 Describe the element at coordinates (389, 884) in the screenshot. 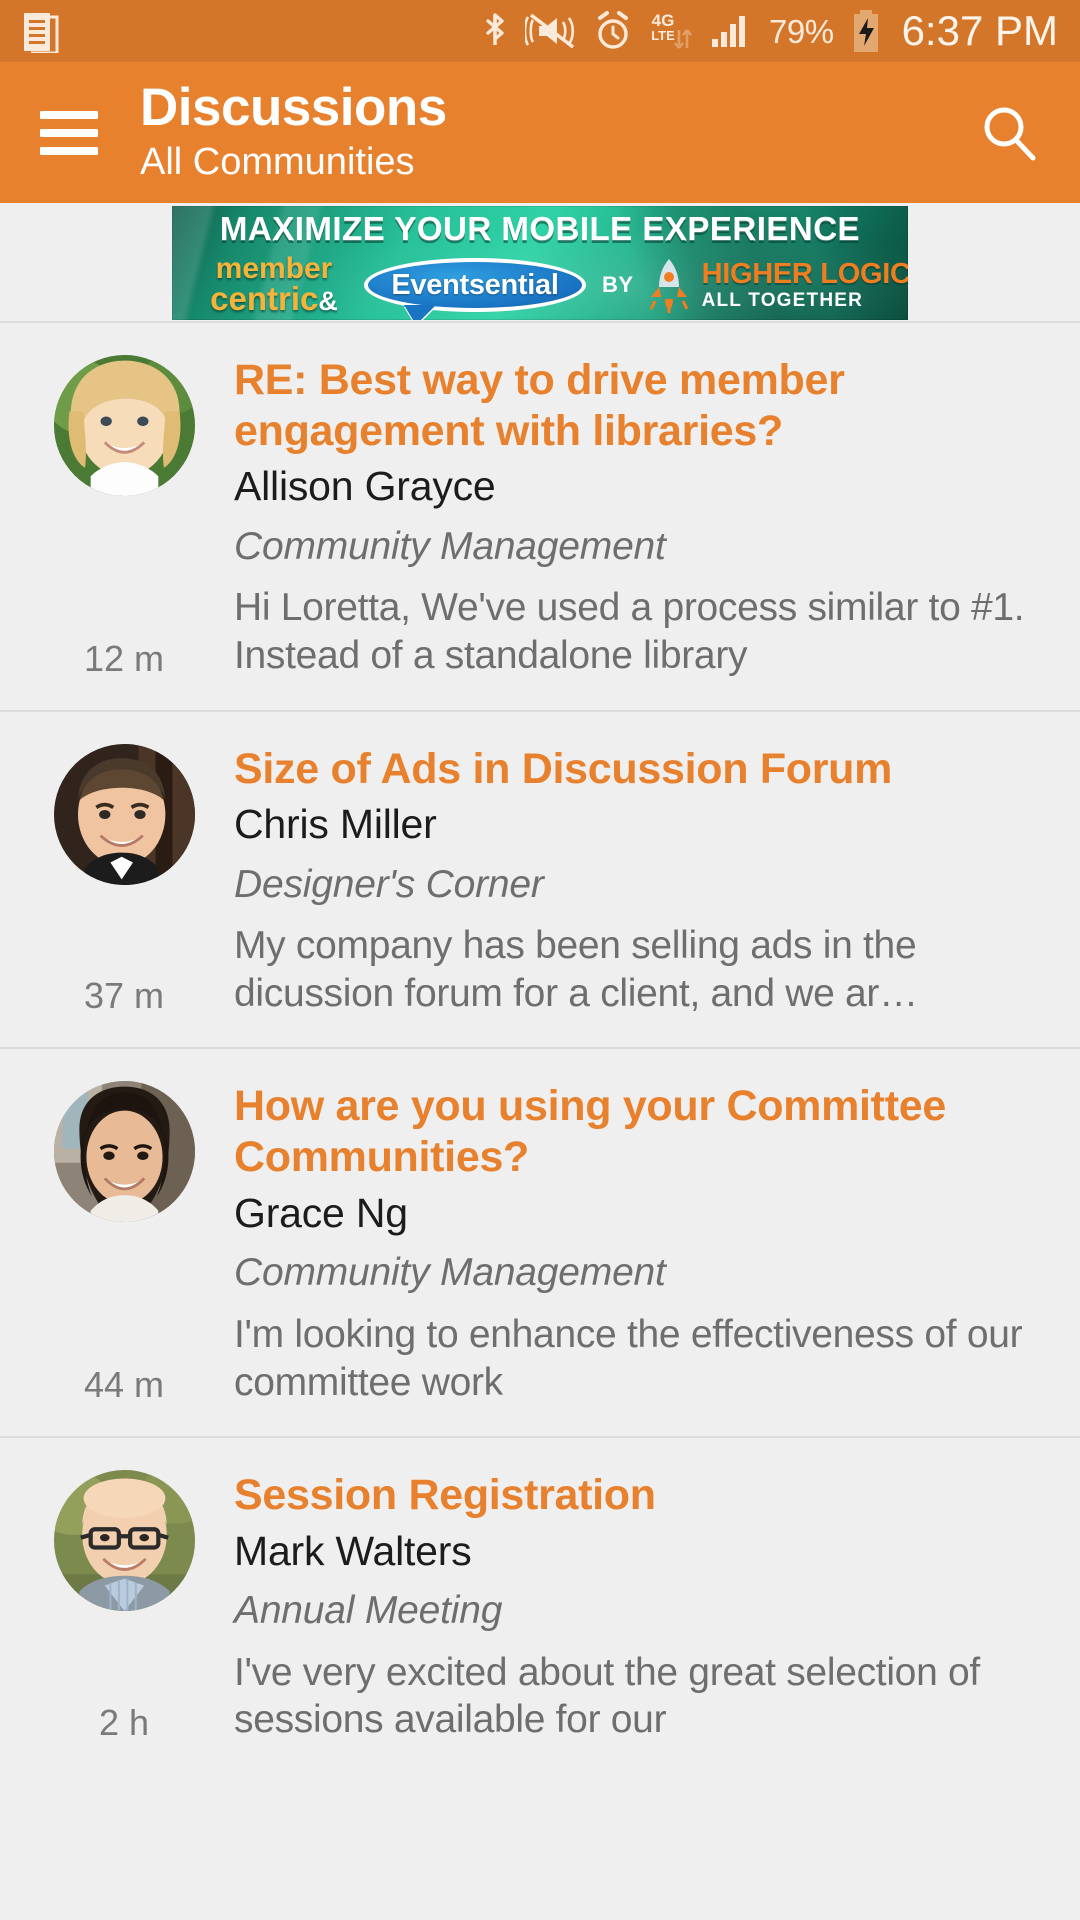

I see `discussion-community: Designer's Corner` at that location.